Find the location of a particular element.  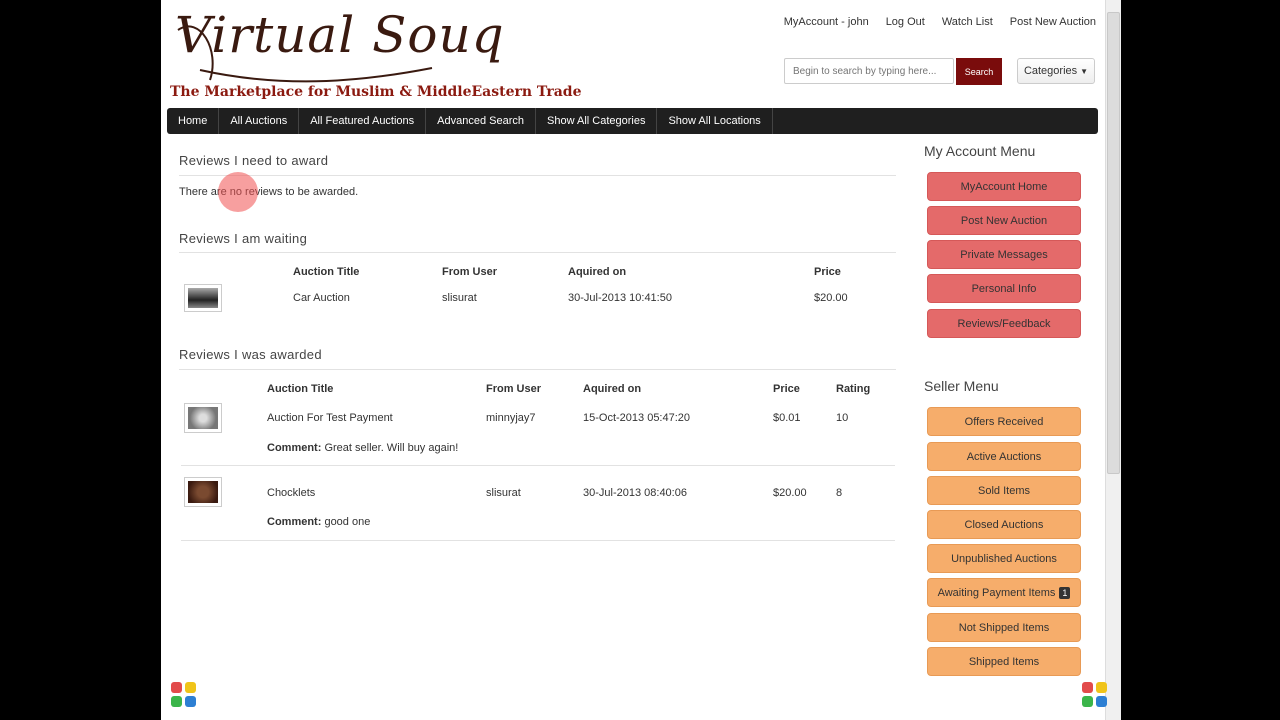

table-row-rating: 10 is located at coordinates (842, 418).